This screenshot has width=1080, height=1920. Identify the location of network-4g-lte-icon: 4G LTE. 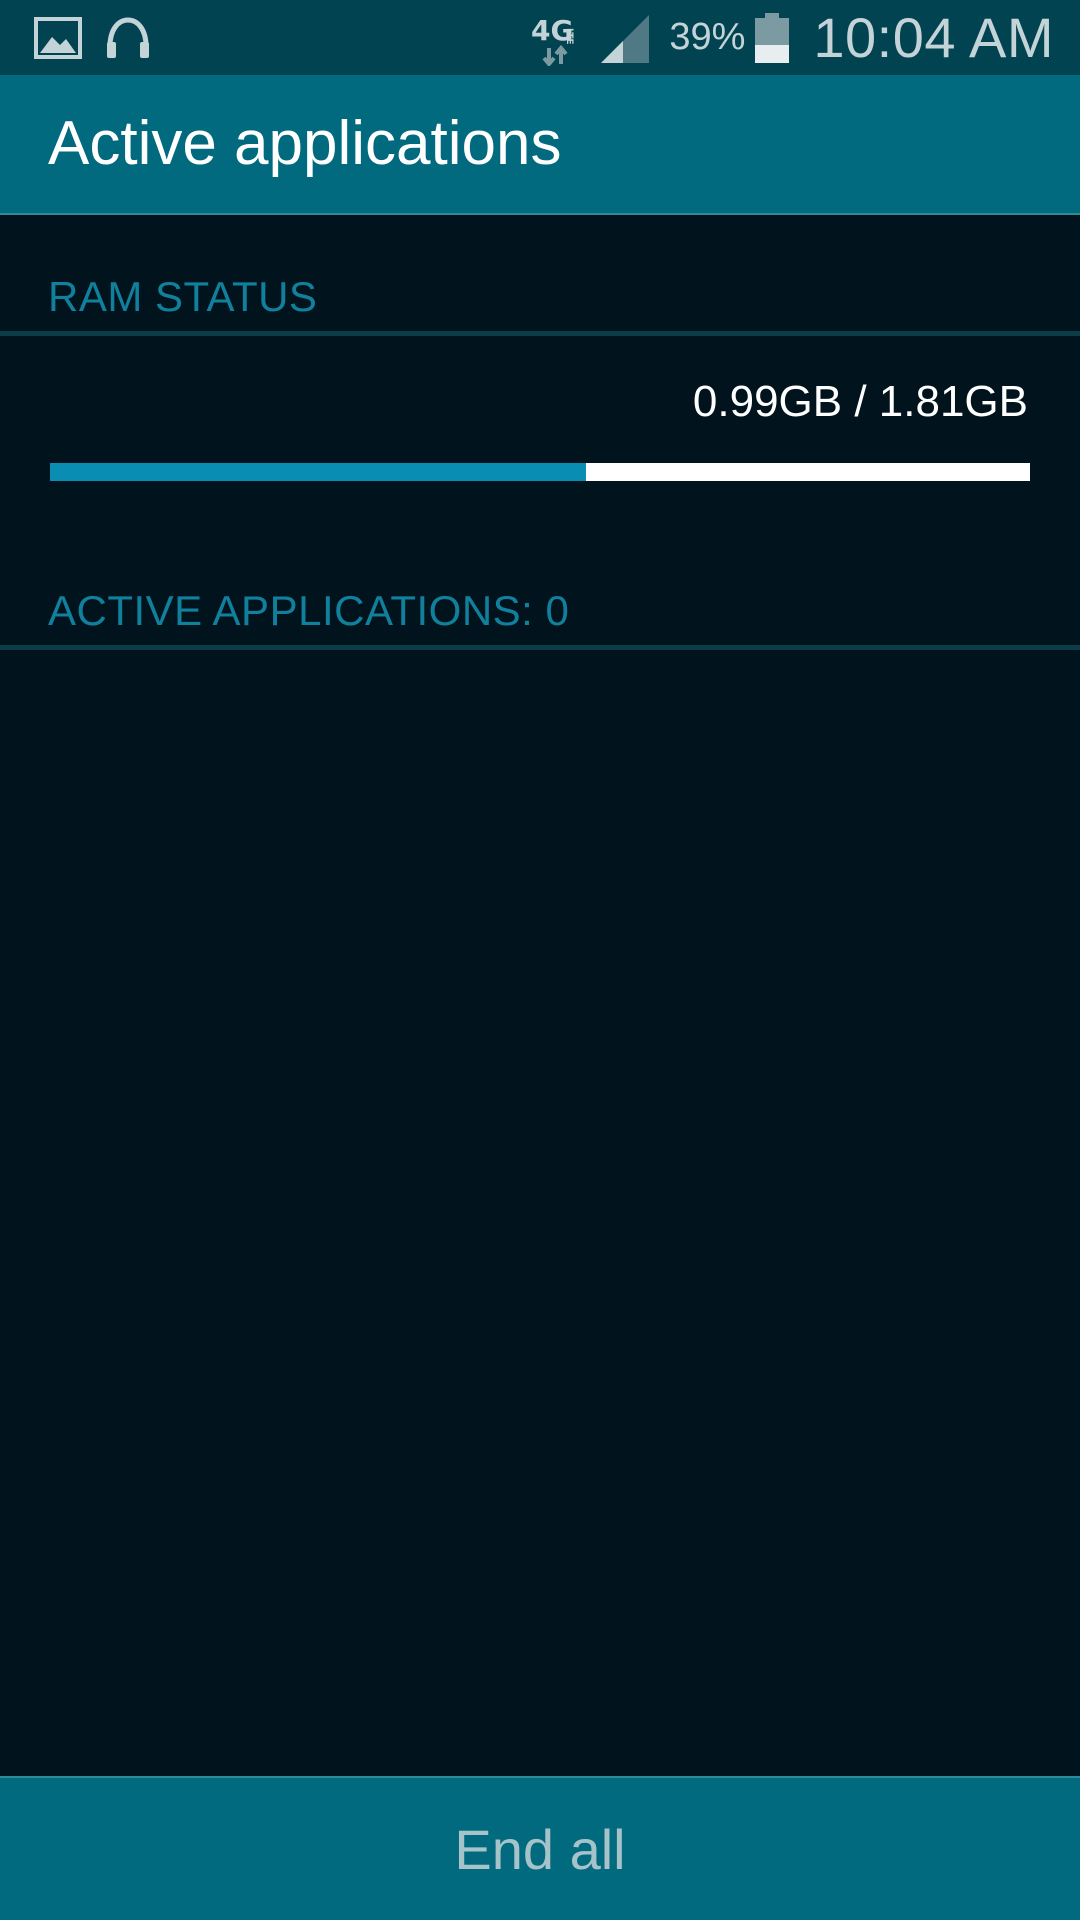
(561, 38).